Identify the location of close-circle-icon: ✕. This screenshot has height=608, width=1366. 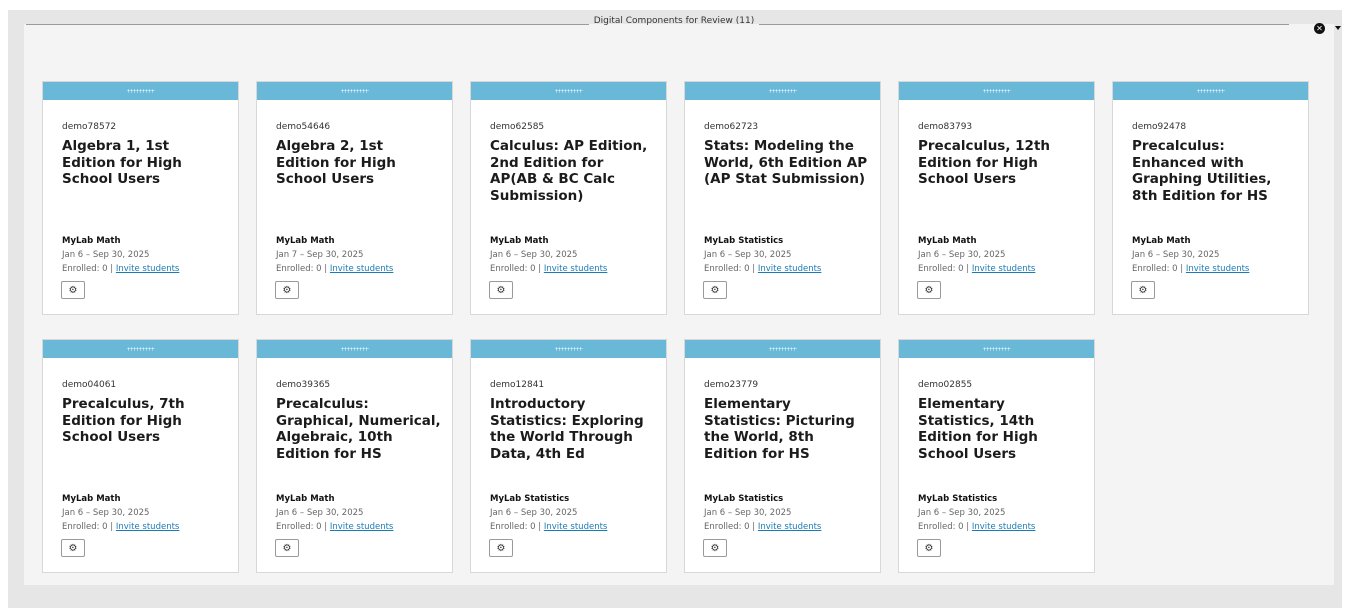
(1319, 28).